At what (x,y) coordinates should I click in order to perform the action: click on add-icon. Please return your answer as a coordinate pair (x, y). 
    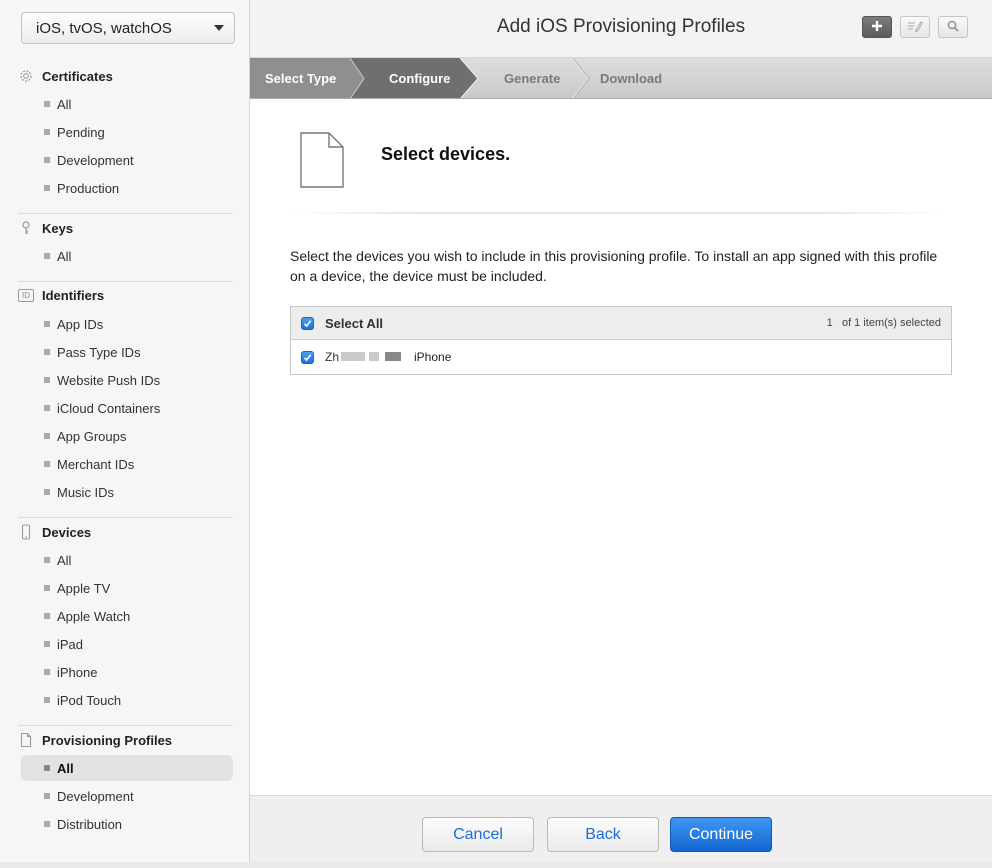
    Looking at the image, I should click on (877, 27).